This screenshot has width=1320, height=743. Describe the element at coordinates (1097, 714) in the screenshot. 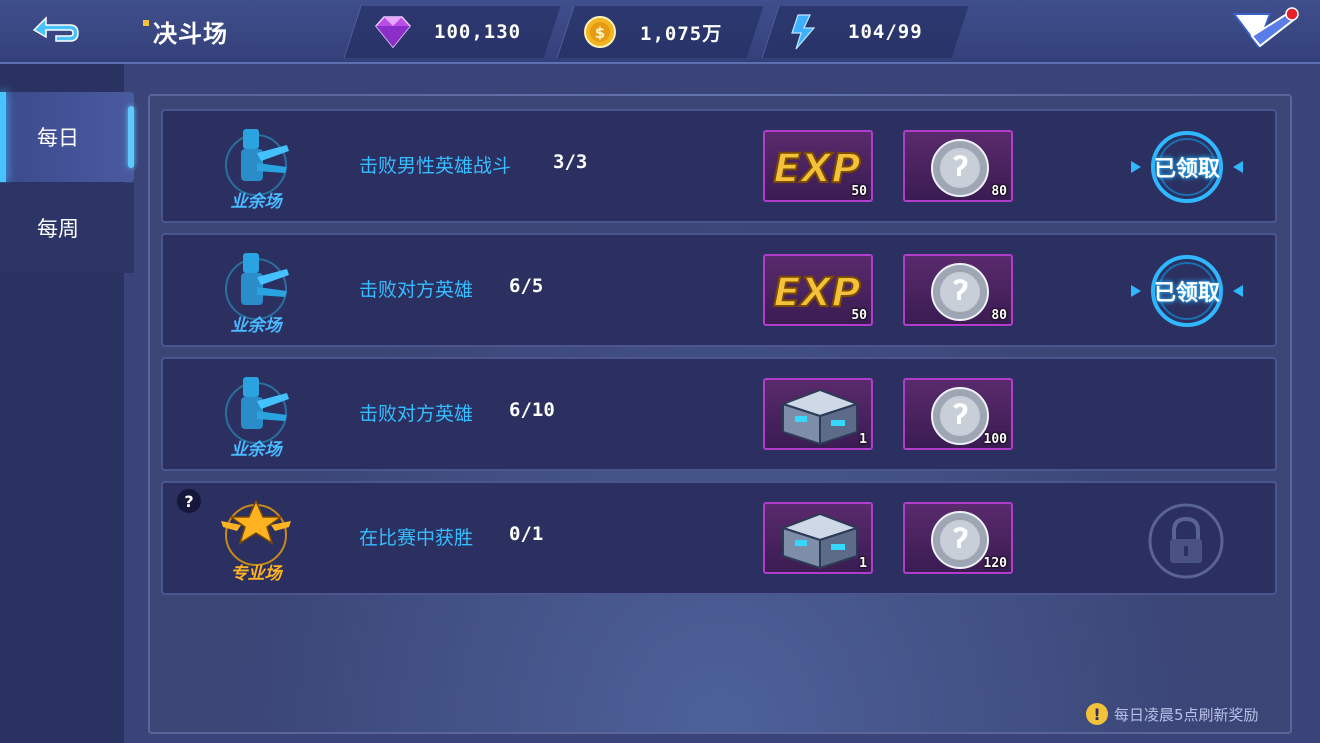

I see `notice-icon: !` at that location.